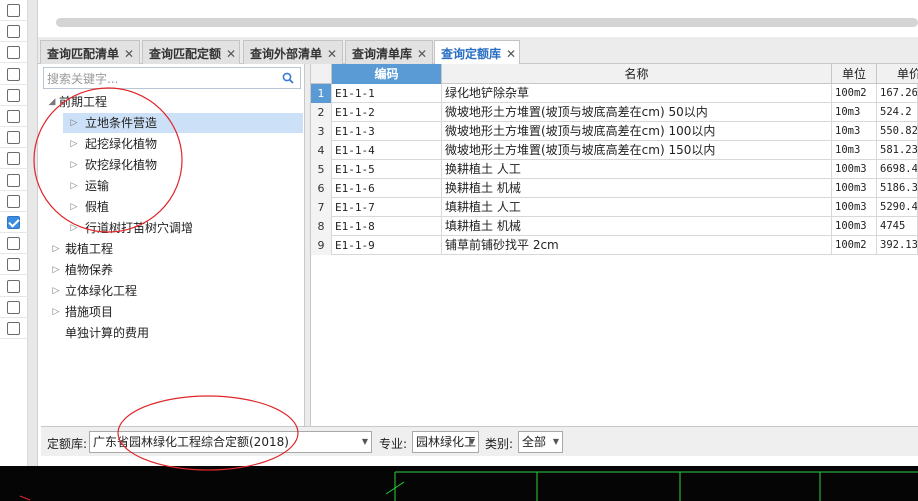 This screenshot has height=501, width=918. I want to click on tab-query-match-list: 查询匹配清单 ✕, so click(90, 52).